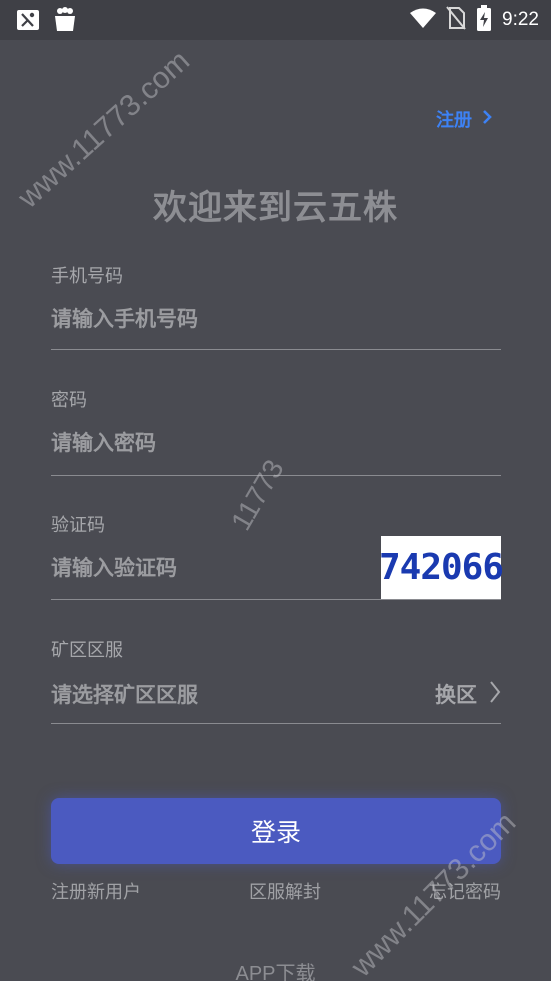 The image size is (551, 981). I want to click on phone-label: 手机号码, so click(87, 276).